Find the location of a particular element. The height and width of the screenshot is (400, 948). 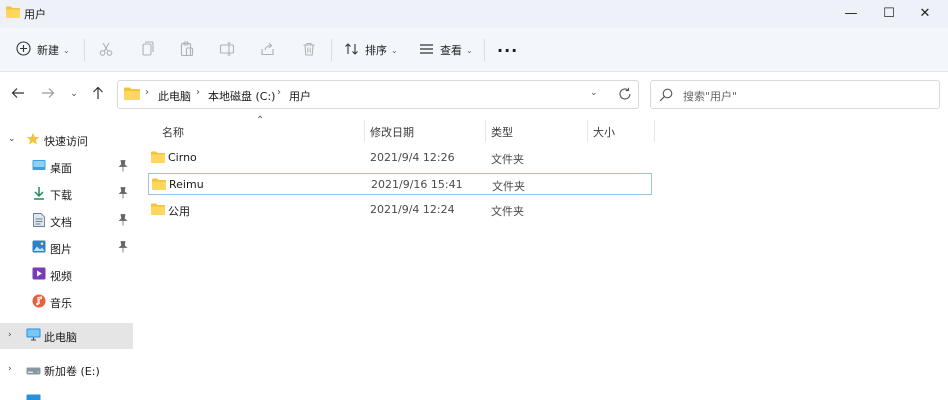

nav-item-label: 图片 is located at coordinates (61, 249).